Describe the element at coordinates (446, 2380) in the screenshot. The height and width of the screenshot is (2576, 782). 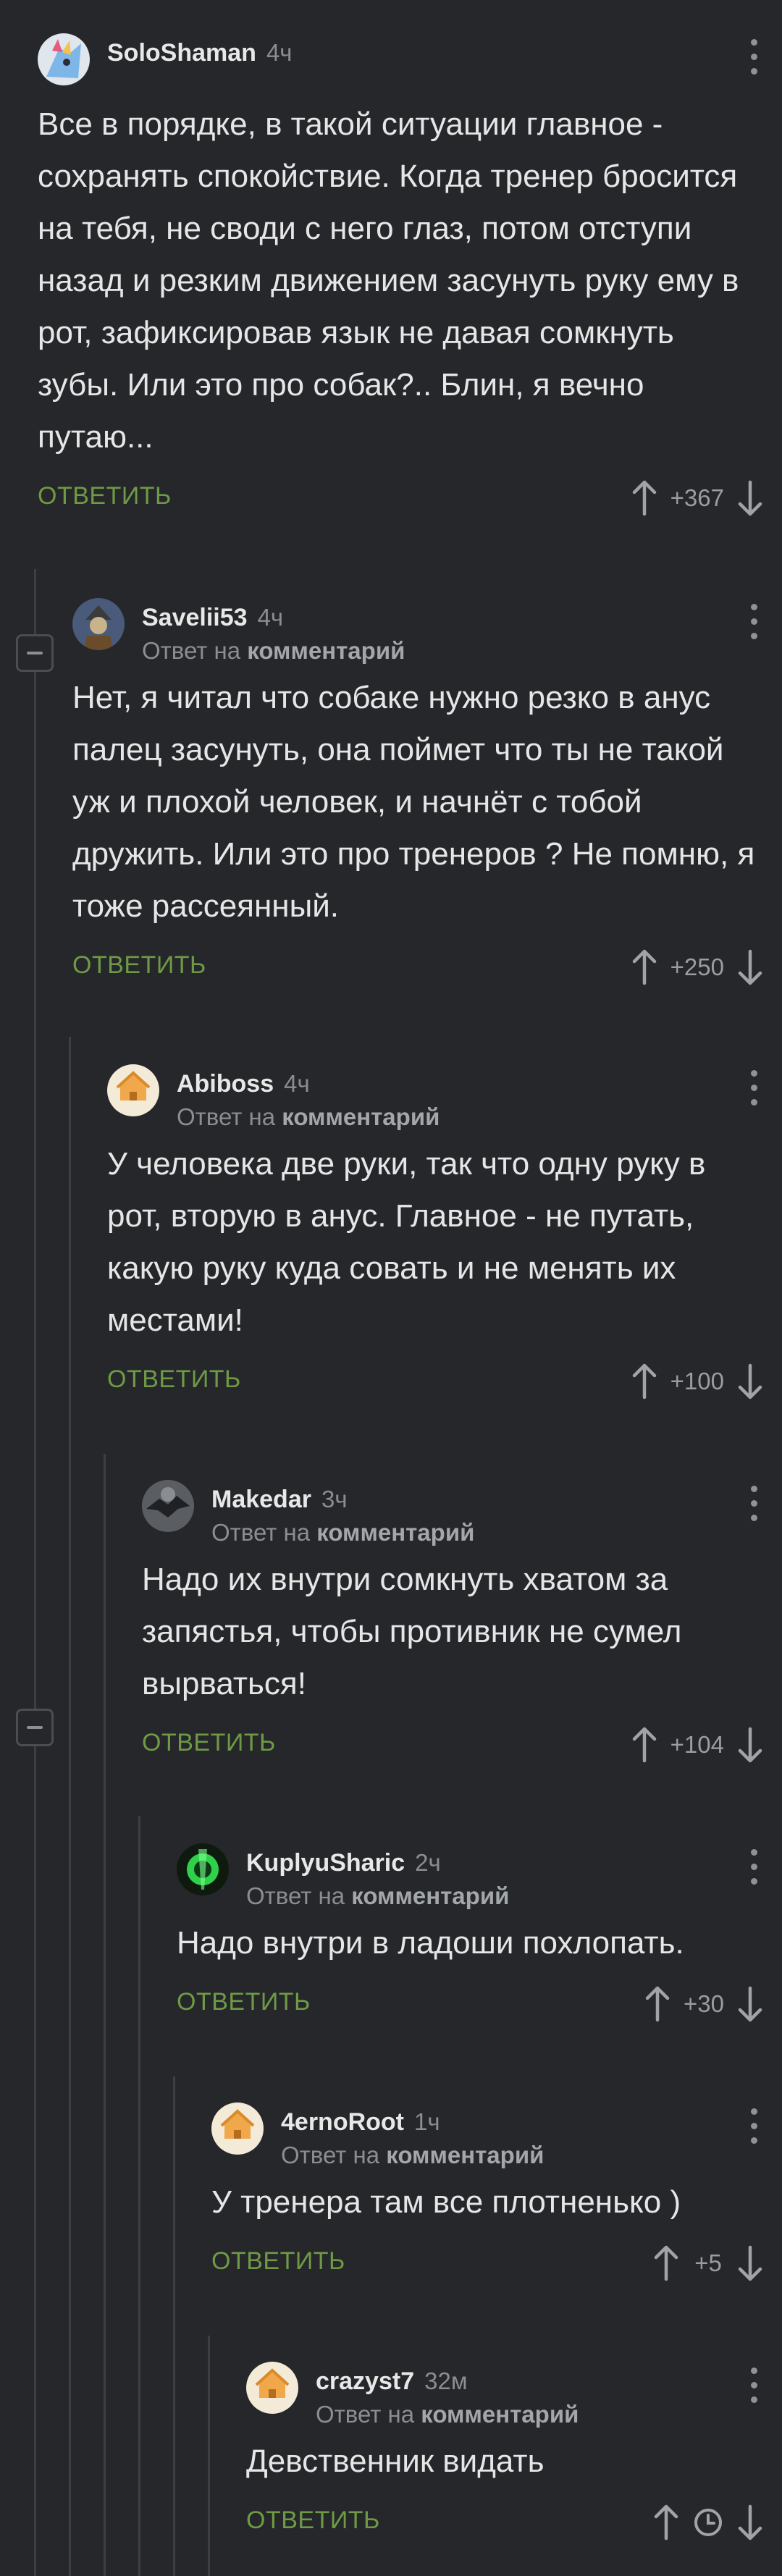
I see `timestamp: 32м` at that location.